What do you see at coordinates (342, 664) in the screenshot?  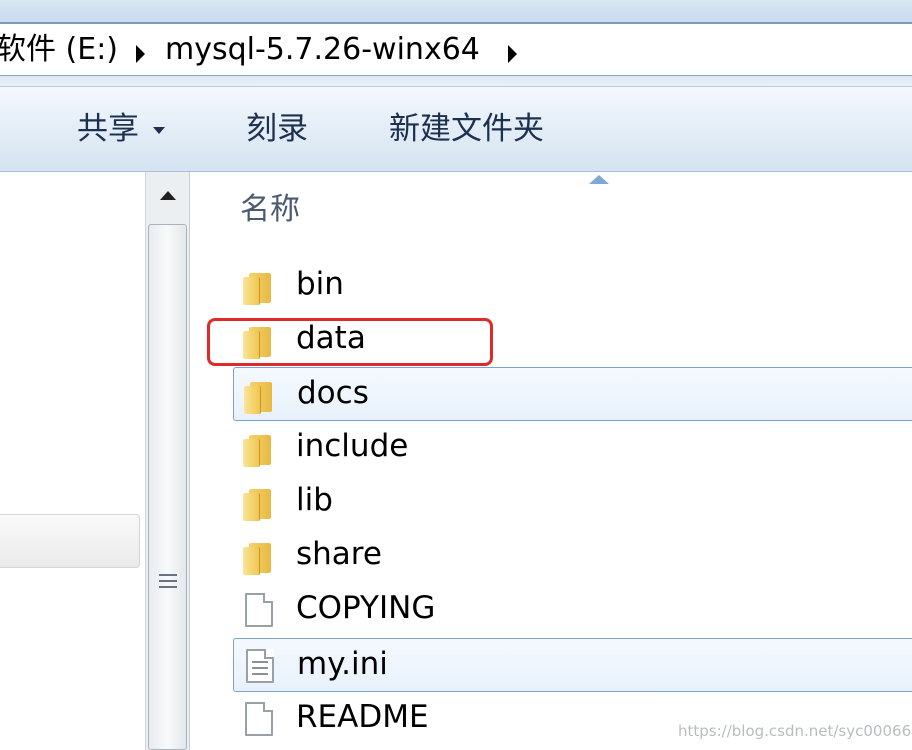 I see `list-item-label: my.ini` at bounding box center [342, 664].